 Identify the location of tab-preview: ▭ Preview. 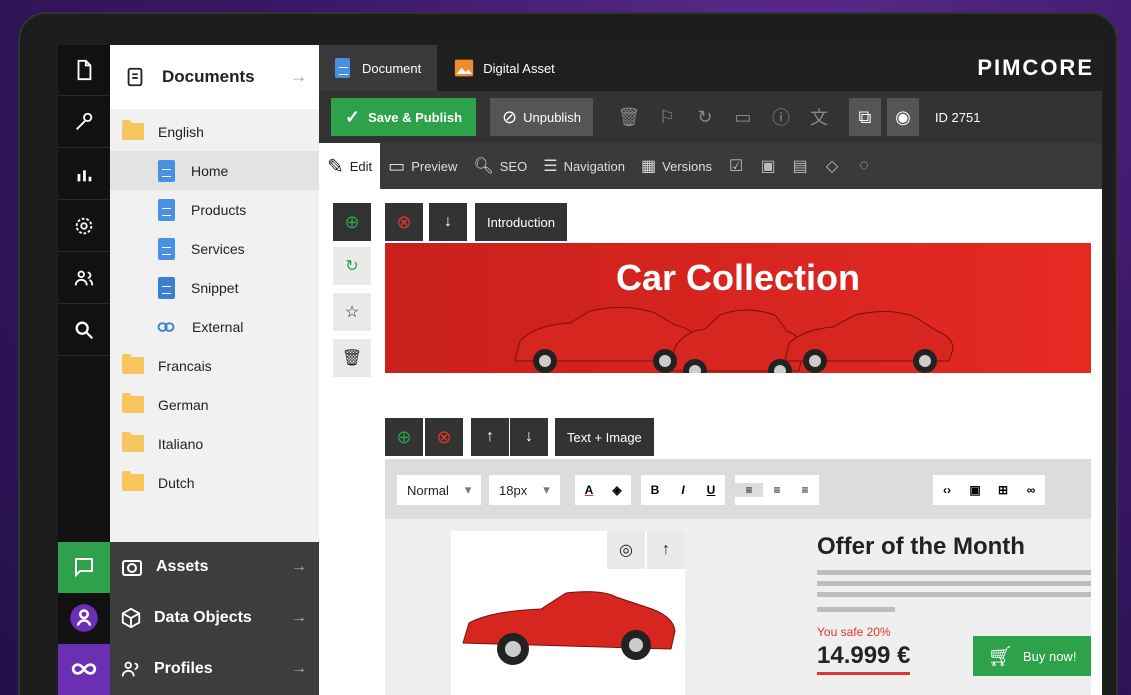
(422, 166).